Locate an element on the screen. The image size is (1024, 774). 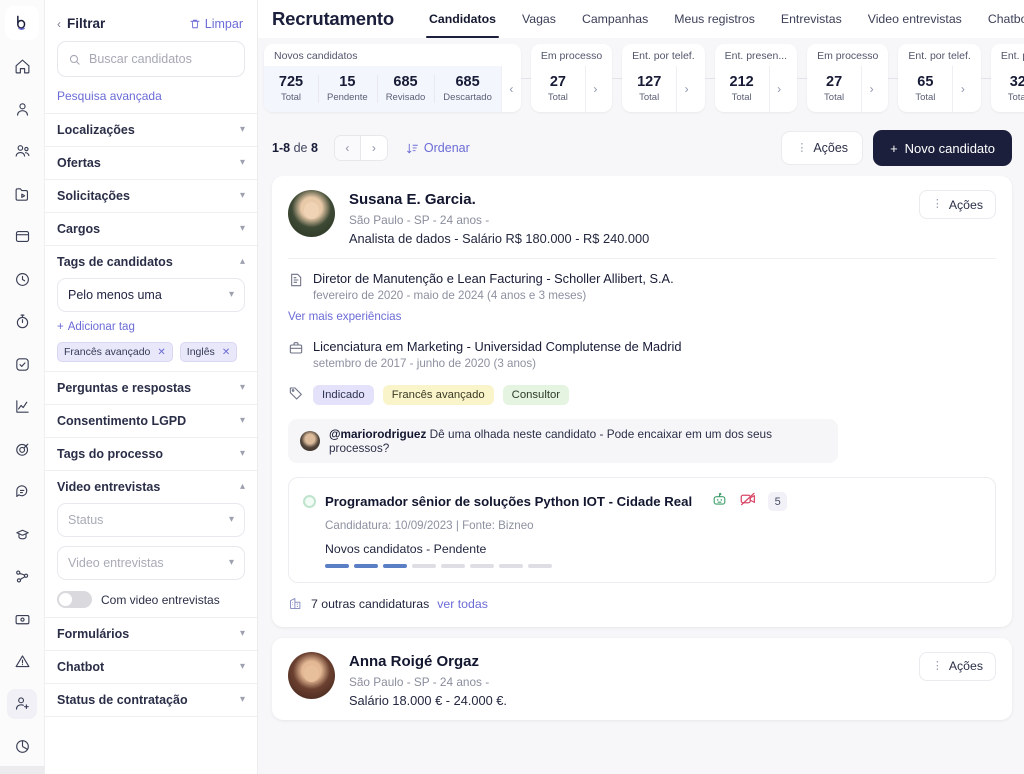
rail-item-wallet-icon is located at coordinates (22, 619).